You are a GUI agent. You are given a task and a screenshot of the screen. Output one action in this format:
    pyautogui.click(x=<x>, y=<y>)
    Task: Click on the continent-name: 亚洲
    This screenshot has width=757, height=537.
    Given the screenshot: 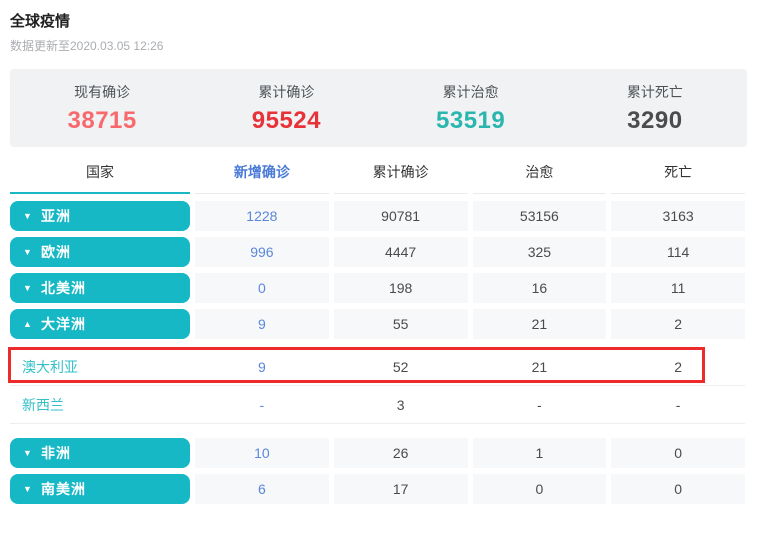 What is the action you would take?
    pyautogui.click(x=56, y=216)
    